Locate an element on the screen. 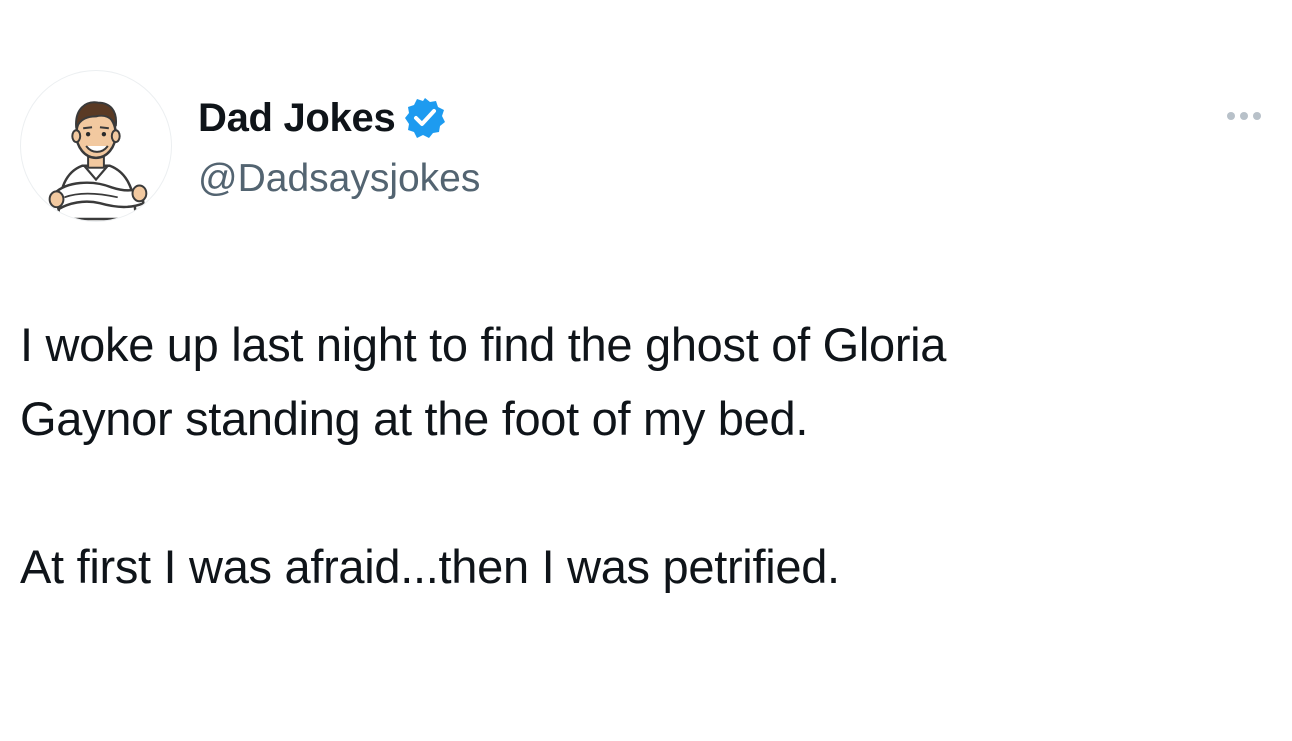  cartoon-man-avatar-icon is located at coordinates (98, 161).